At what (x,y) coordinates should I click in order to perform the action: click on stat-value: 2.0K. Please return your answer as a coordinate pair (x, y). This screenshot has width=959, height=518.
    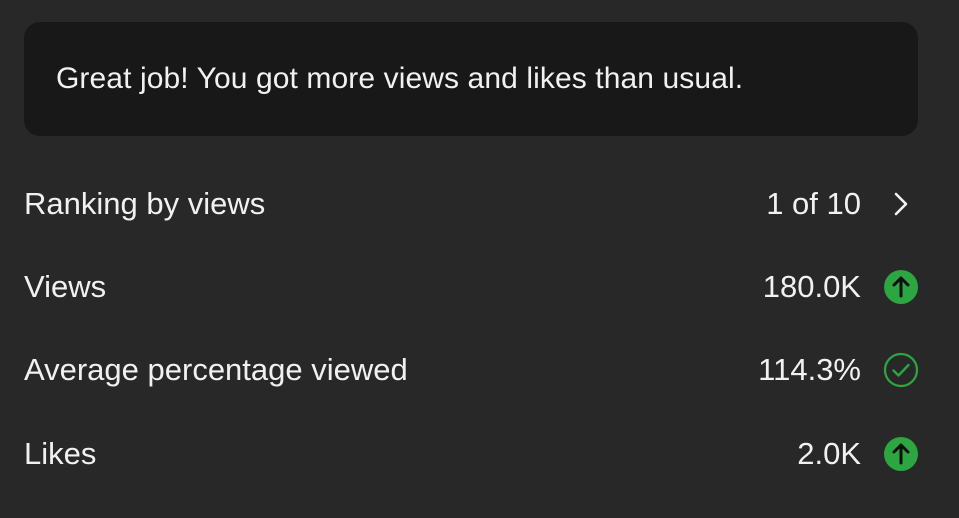
    Looking at the image, I should click on (829, 453).